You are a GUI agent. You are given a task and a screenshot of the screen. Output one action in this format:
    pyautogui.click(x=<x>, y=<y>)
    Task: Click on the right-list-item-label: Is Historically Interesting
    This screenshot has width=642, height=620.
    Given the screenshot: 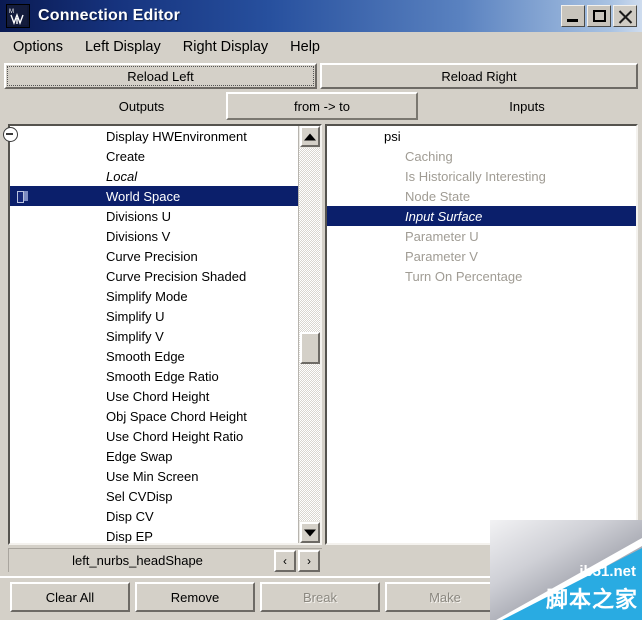 What is the action you would take?
    pyautogui.click(x=475, y=176)
    